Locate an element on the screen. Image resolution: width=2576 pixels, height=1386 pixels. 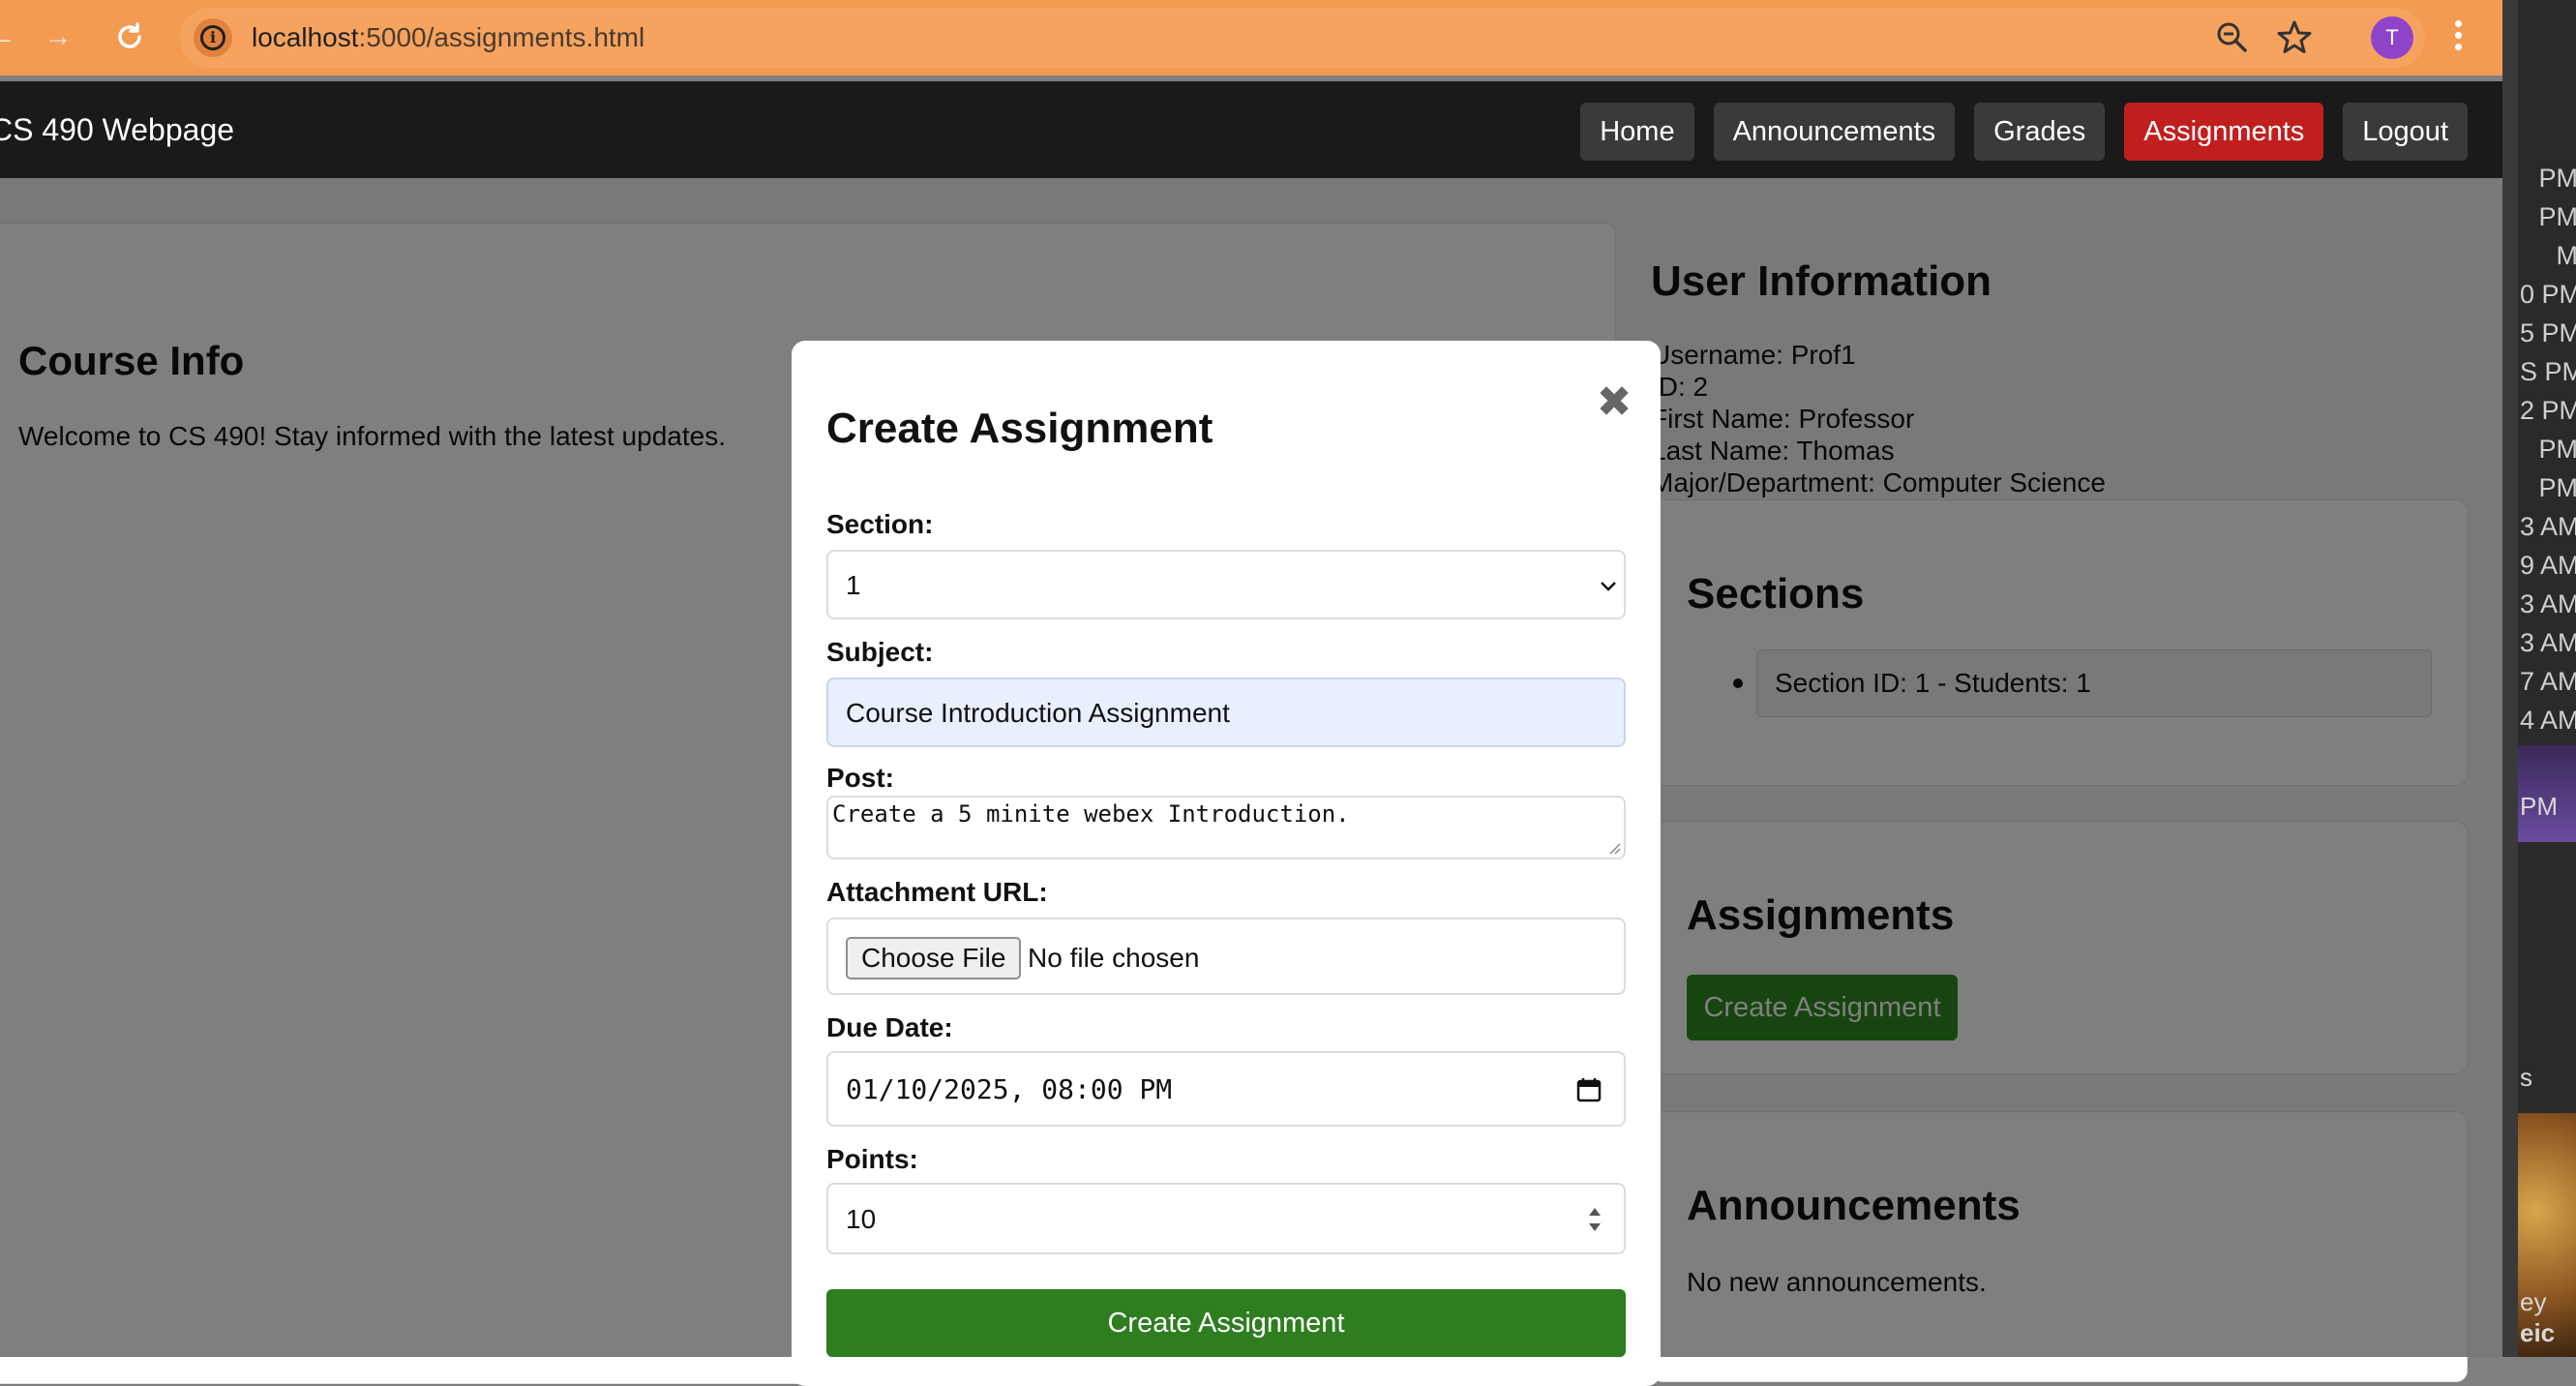
nav-home: Home is located at coordinates (1637, 132).